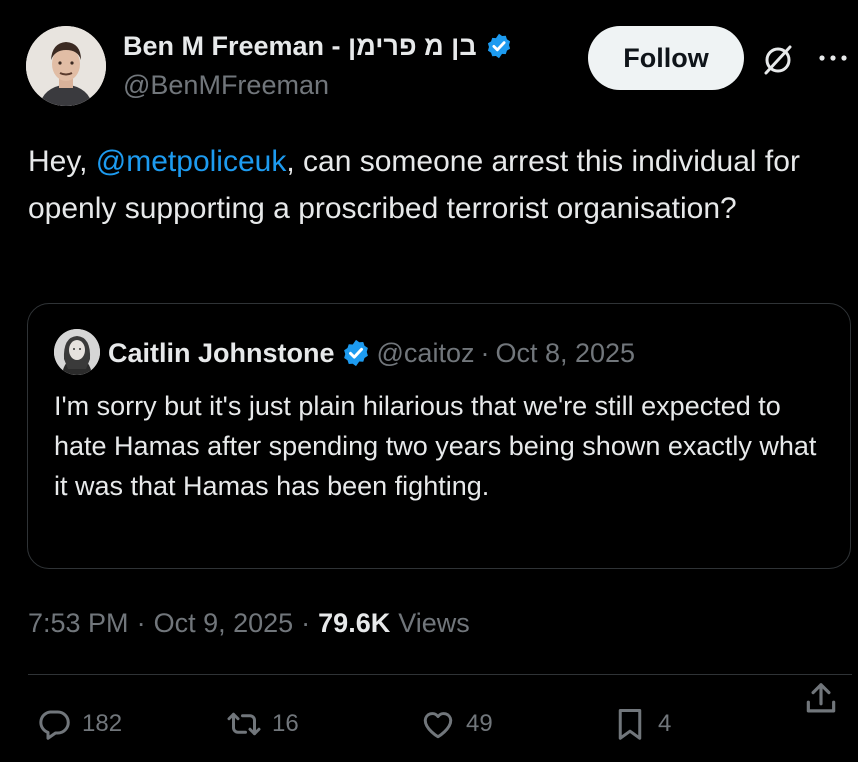 The width and height of the screenshot is (858, 762). Describe the element at coordinates (456, 724) in the screenshot. I see `like-button: 49` at that location.